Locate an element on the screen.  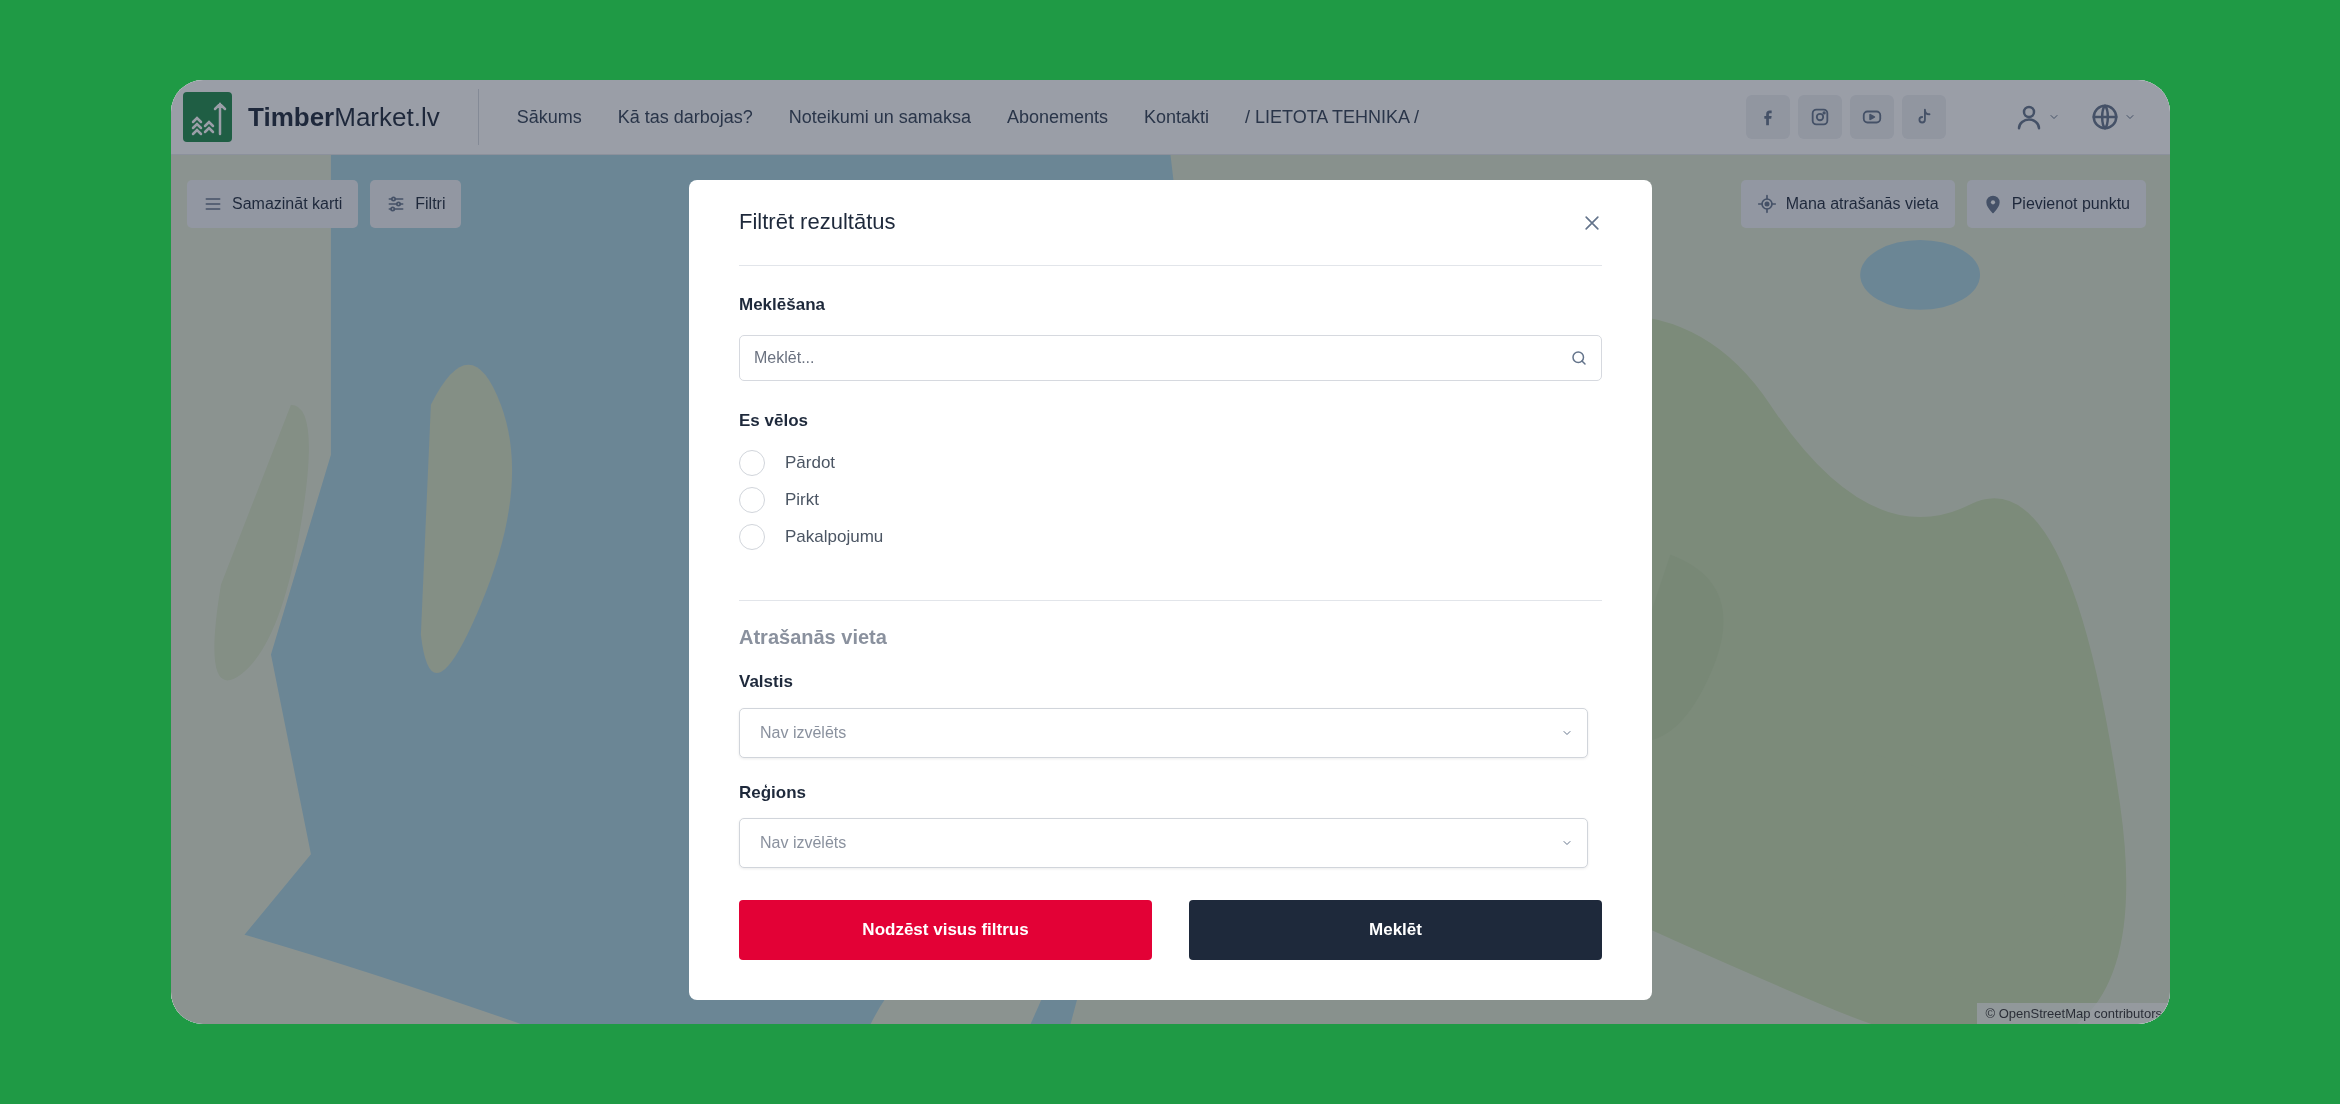
clear-filters-button: Nodzēst visus filtrus is located at coordinates (945, 930).